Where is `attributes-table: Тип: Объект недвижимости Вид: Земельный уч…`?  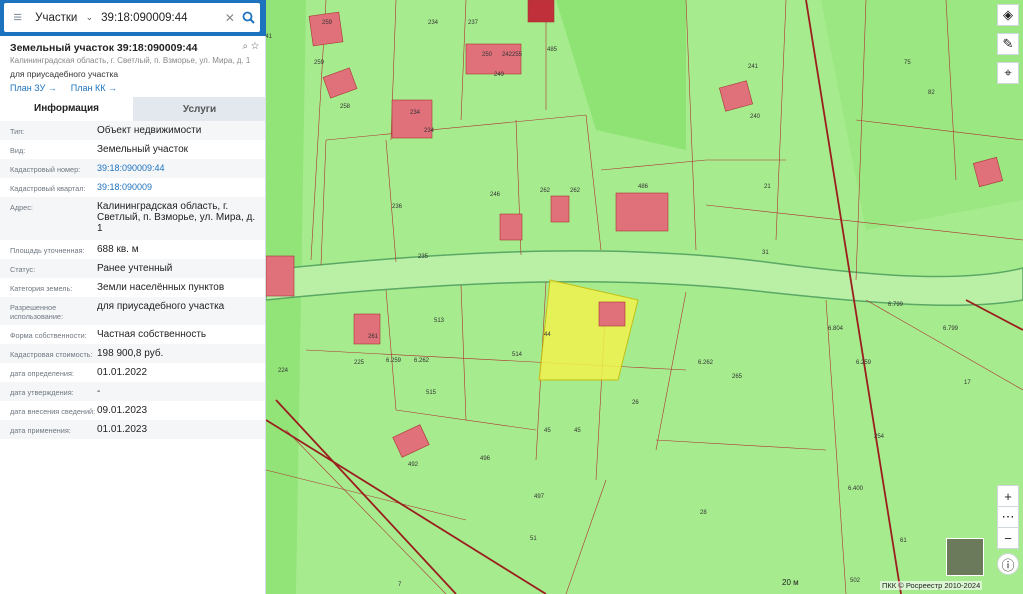 attributes-table: Тип: Объект недвижимости Вид: Земельный уч… is located at coordinates (132, 280).